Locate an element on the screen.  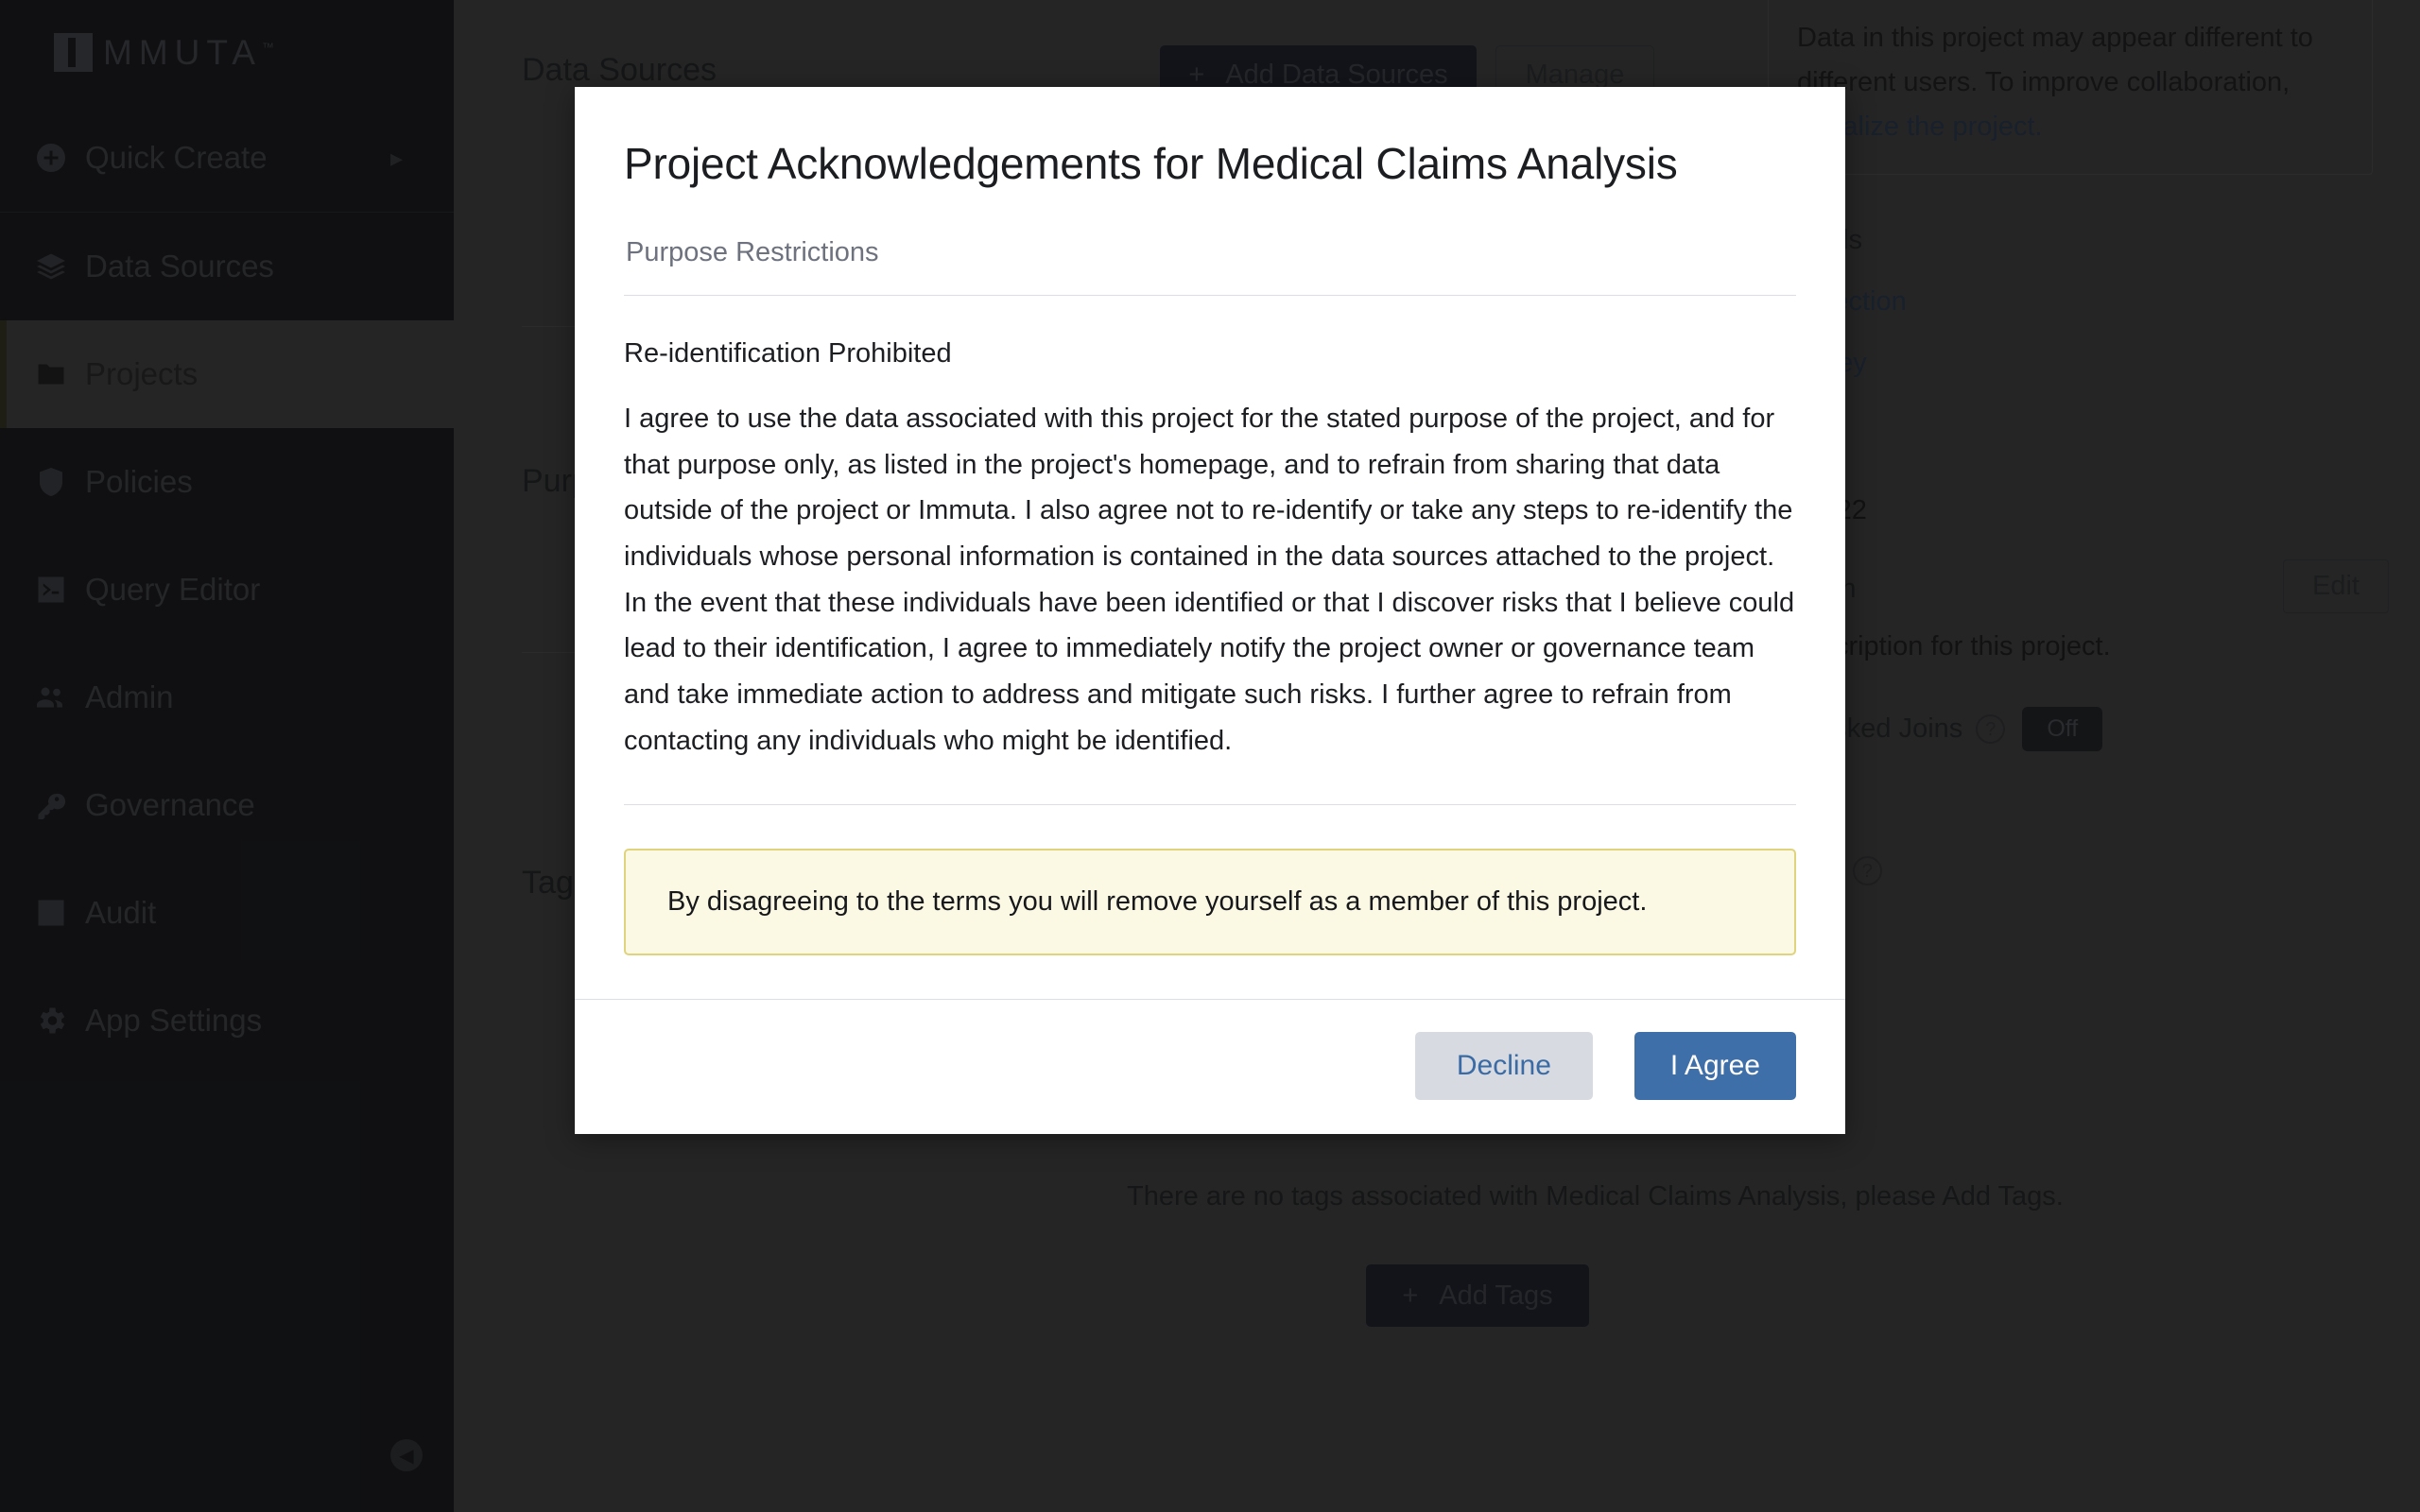
modal-footer: Decline I Agree is located at coordinates (1210, 1066).